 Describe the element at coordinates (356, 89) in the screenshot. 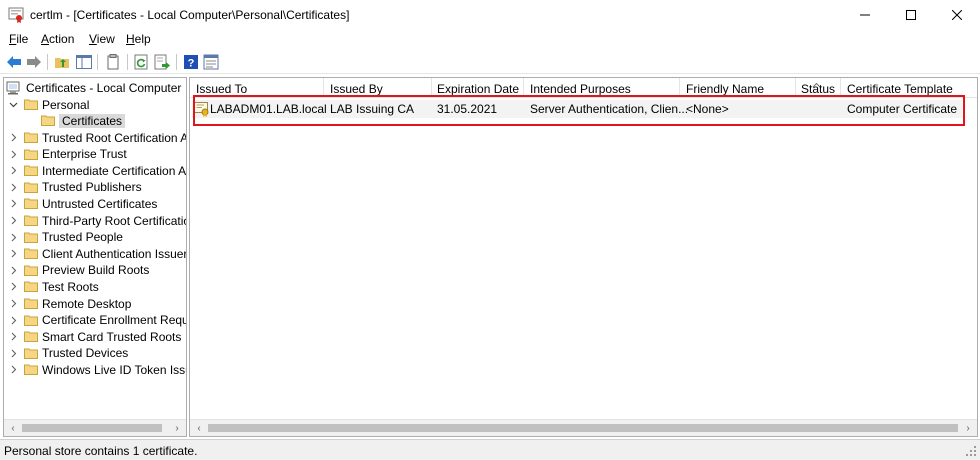

I see `column-issued-by: Issued By` at that location.